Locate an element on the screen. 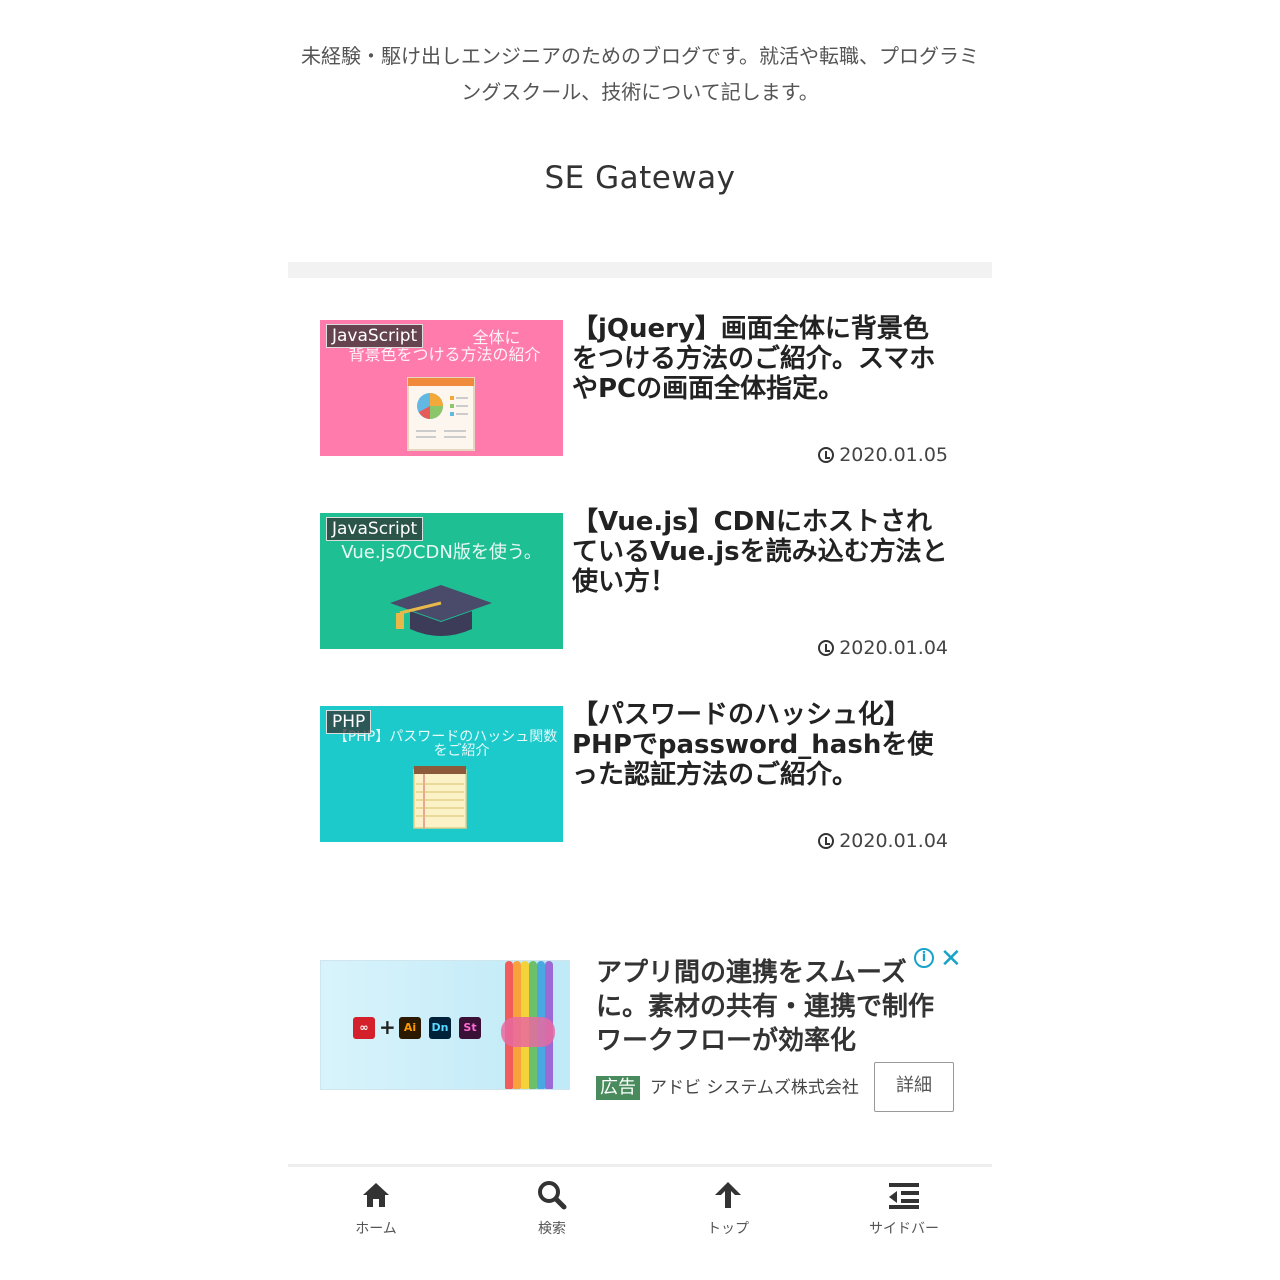 The image size is (1280, 1280). ad-details-button: 詳細 is located at coordinates (914, 1087).